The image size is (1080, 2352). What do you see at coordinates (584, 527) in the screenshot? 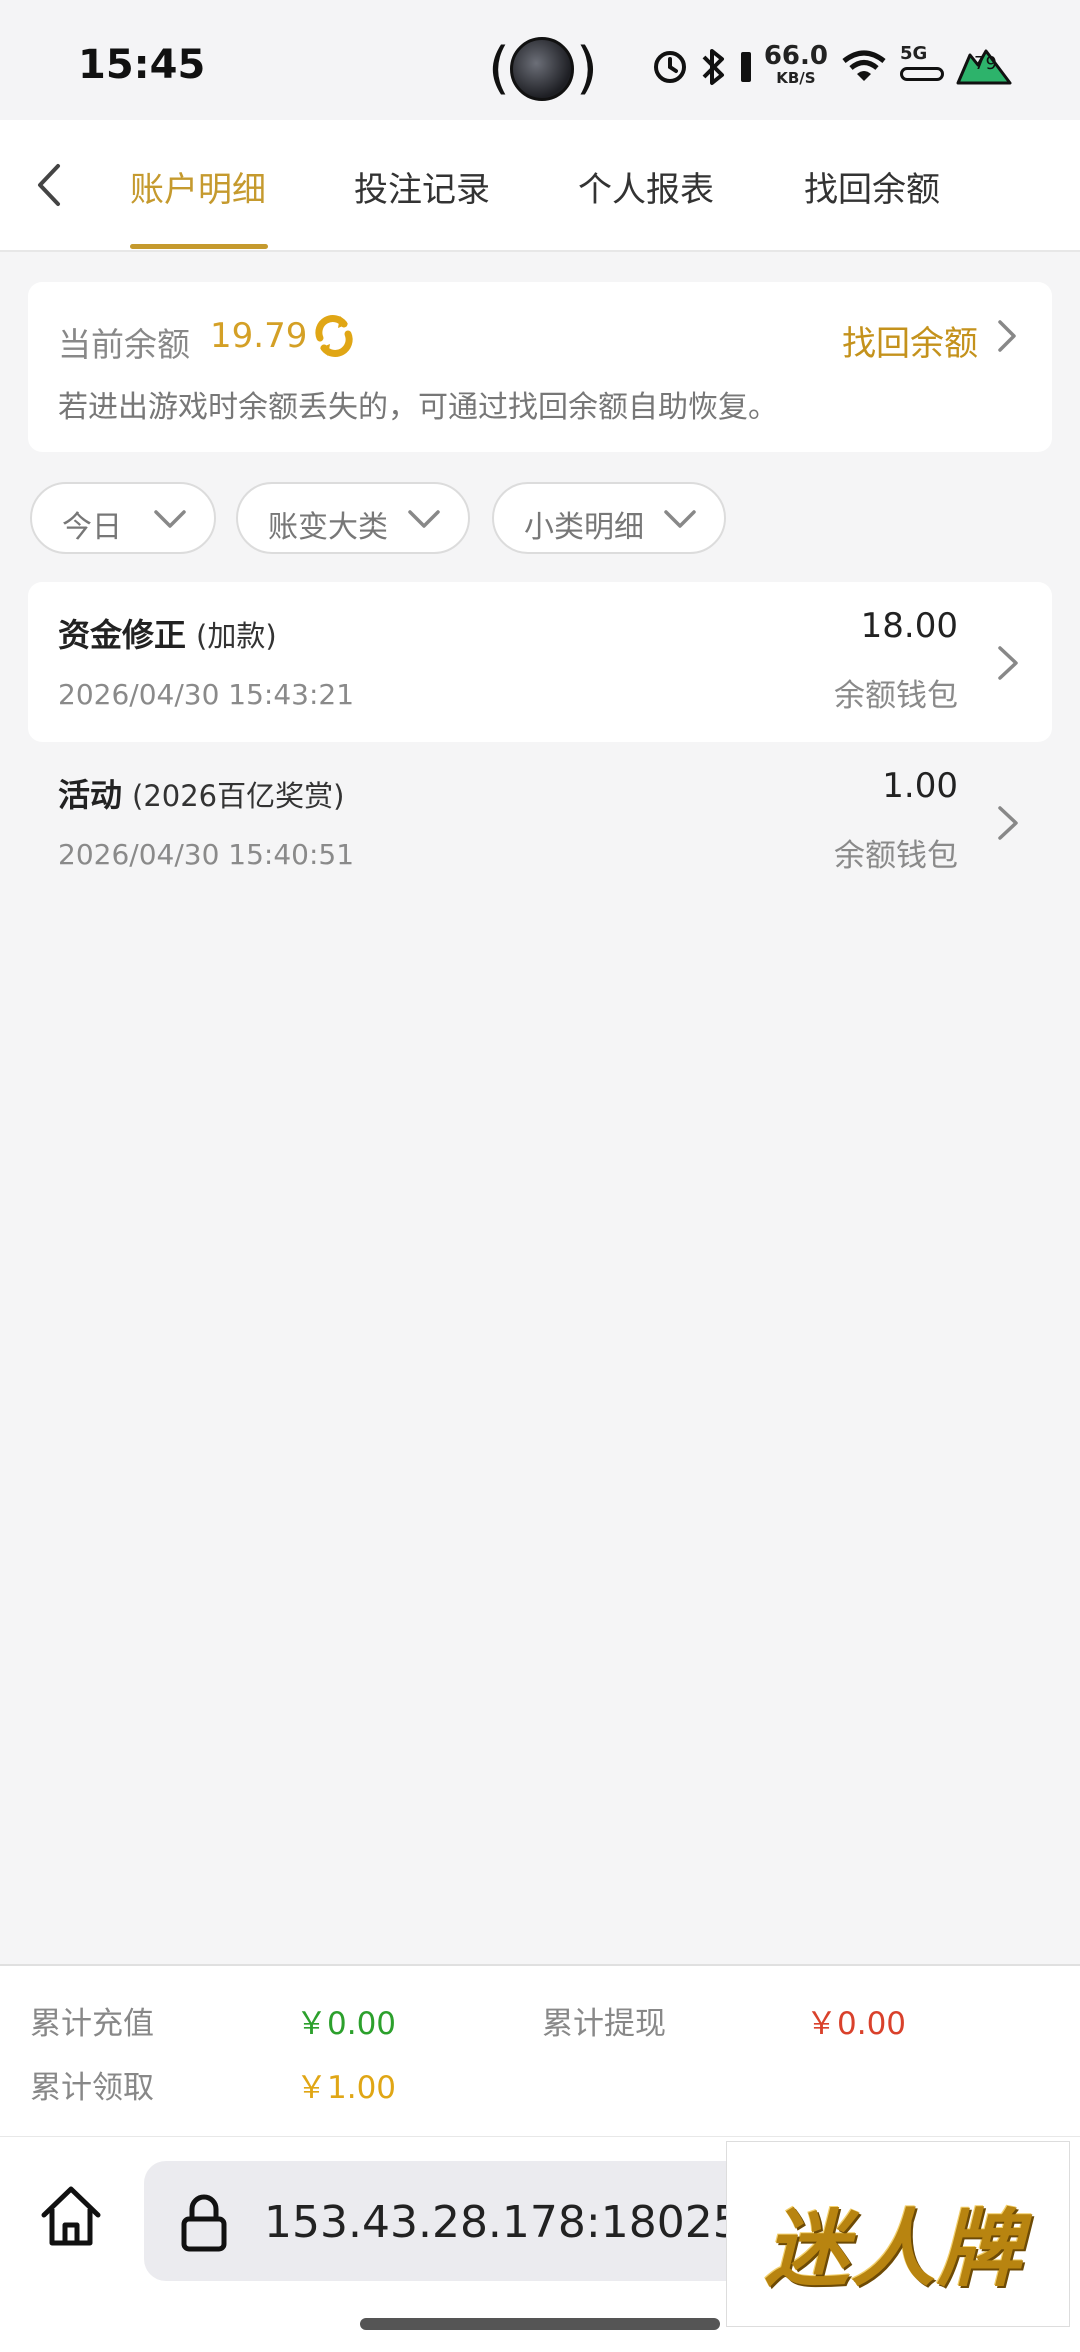
I see `filter-subcategory-label: 小类明细` at bounding box center [584, 527].